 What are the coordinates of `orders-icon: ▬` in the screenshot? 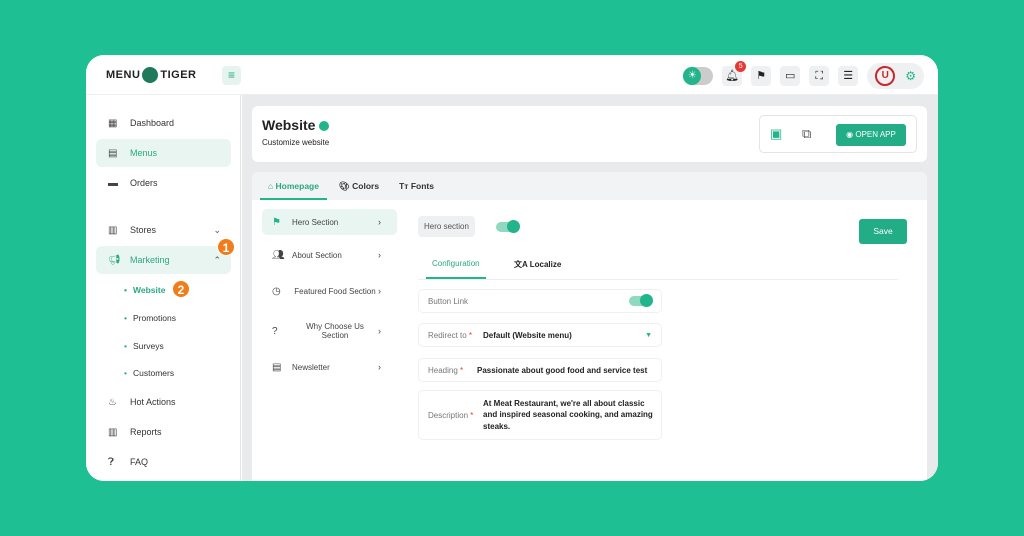 It's located at (113, 183).